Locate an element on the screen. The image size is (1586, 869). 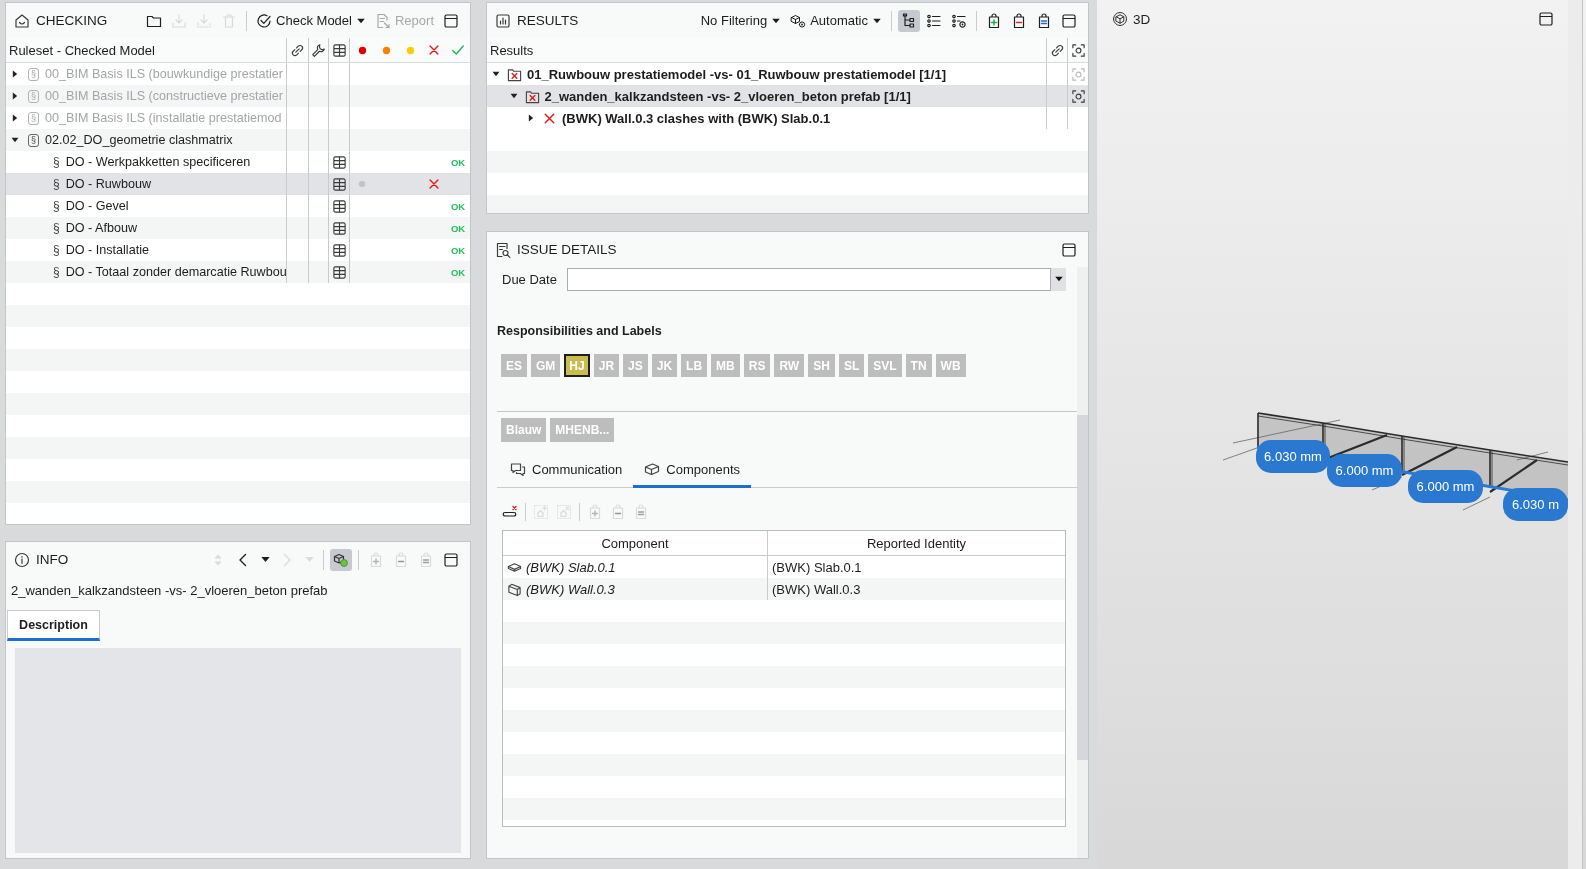
panel-title: INFO is located at coordinates (52, 559).